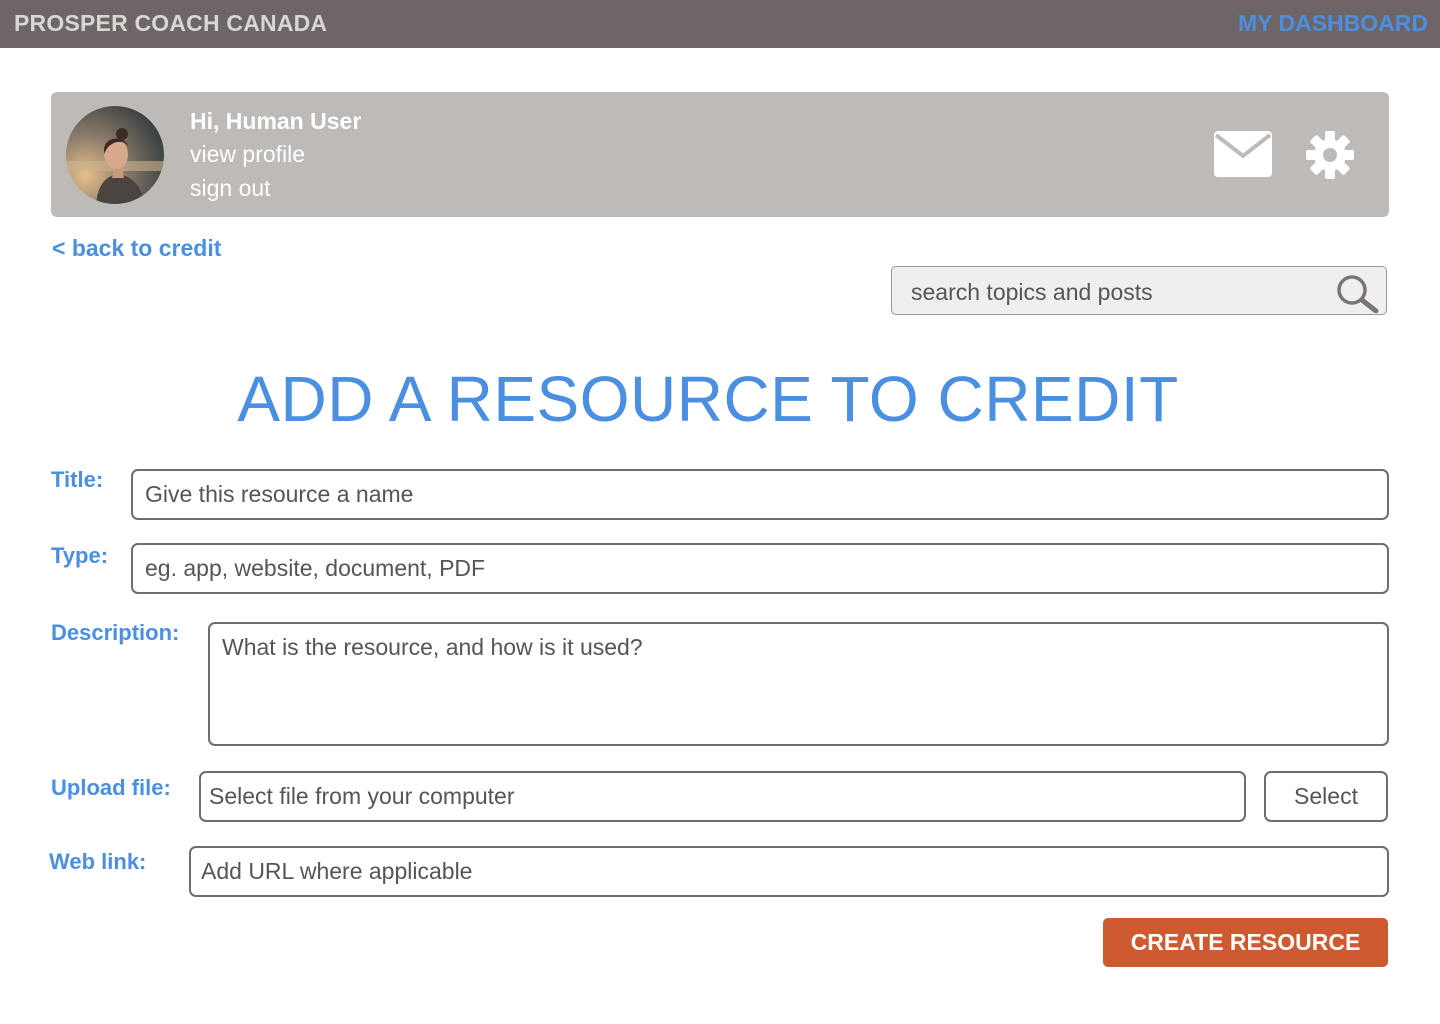 This screenshot has height=1024, width=1440. What do you see at coordinates (789, 871) in the screenshot?
I see `web-link-field` at bounding box center [789, 871].